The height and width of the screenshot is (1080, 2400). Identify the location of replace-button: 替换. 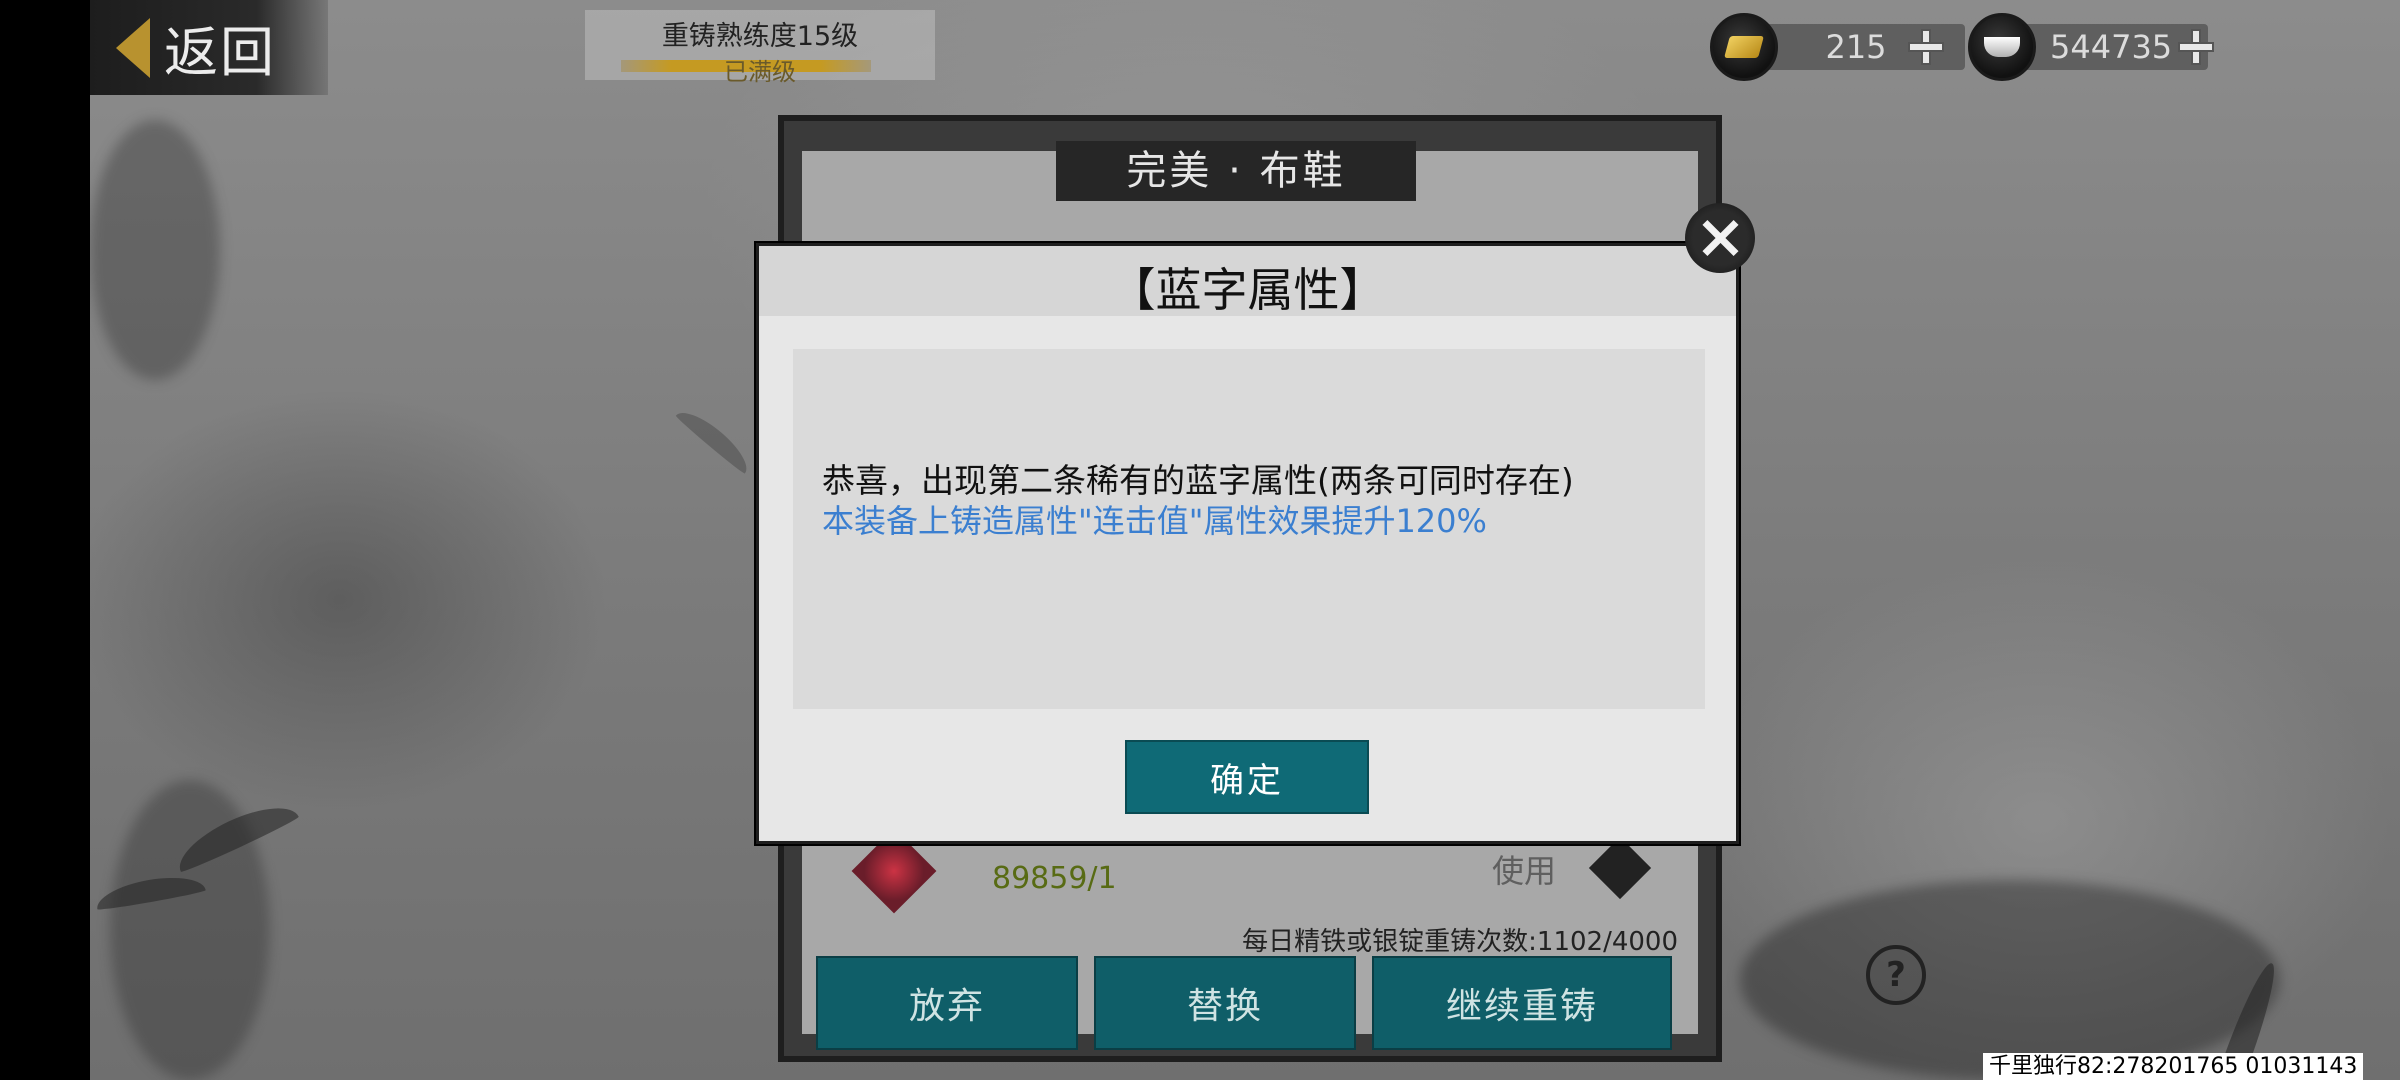
(1225, 1003).